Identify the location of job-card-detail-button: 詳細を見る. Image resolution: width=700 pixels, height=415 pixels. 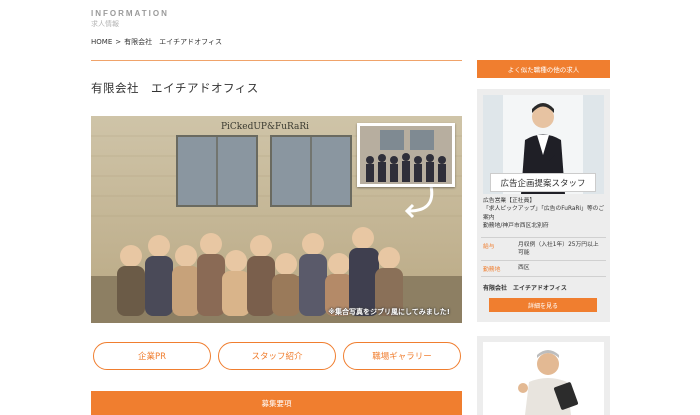
(543, 305).